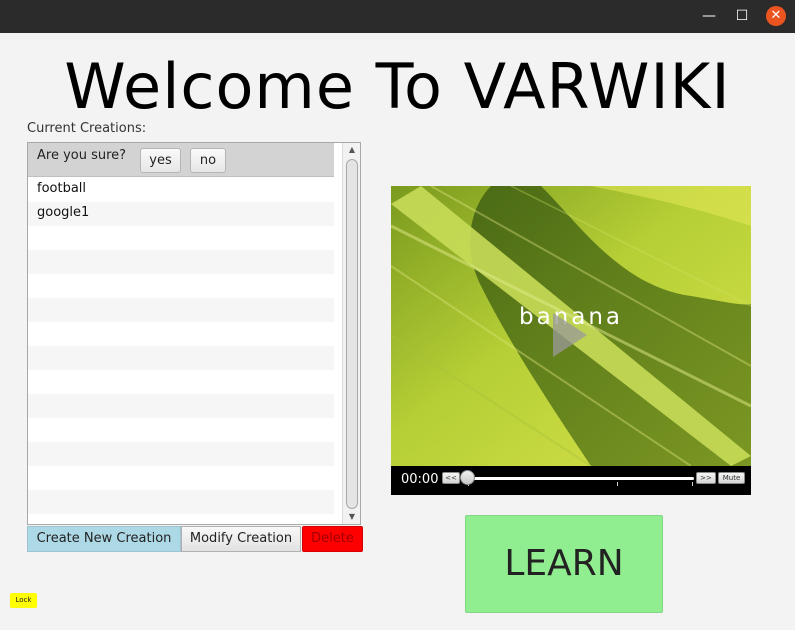 The image size is (795, 630). Describe the element at coordinates (420, 479) in the screenshot. I see `video-time: 00:00` at that location.